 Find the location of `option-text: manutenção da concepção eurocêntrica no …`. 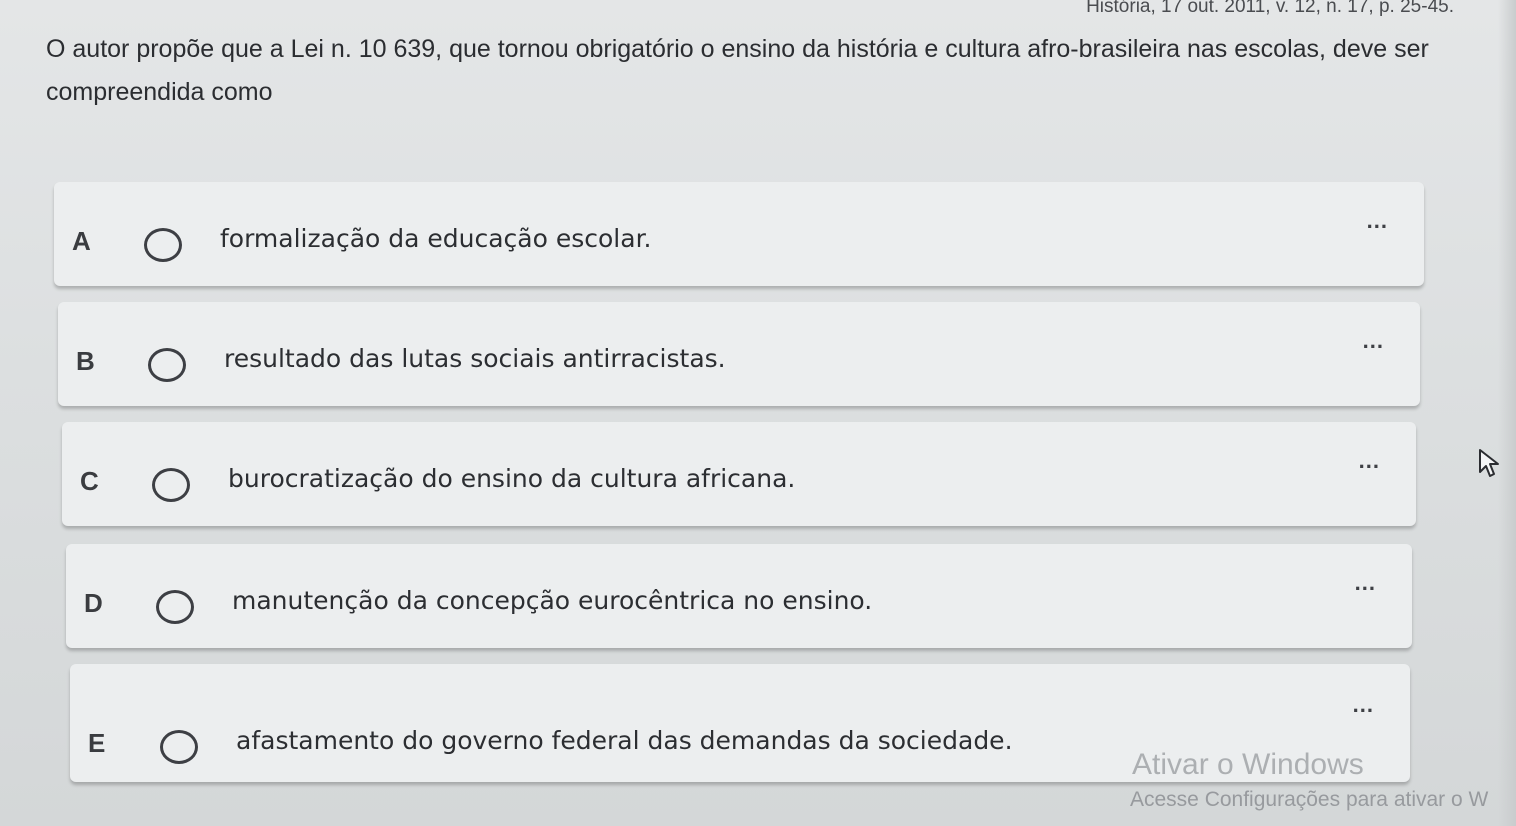

option-text: manutenção da concepção eurocêntrica no … is located at coordinates (552, 600).